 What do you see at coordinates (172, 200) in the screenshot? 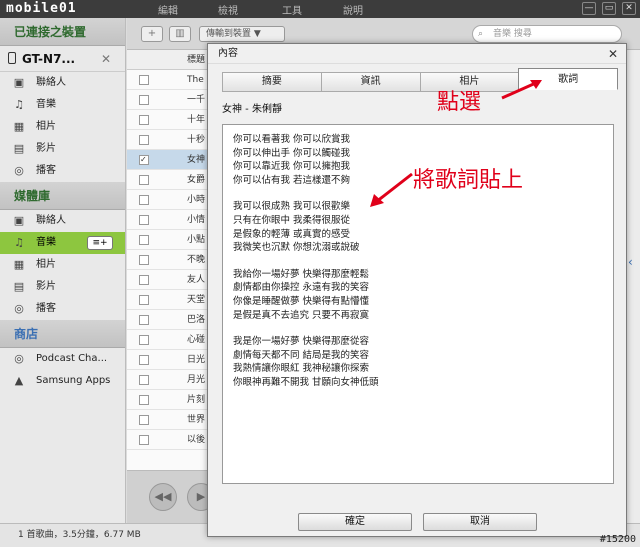
I see `table-row: 小時` at bounding box center [172, 200].